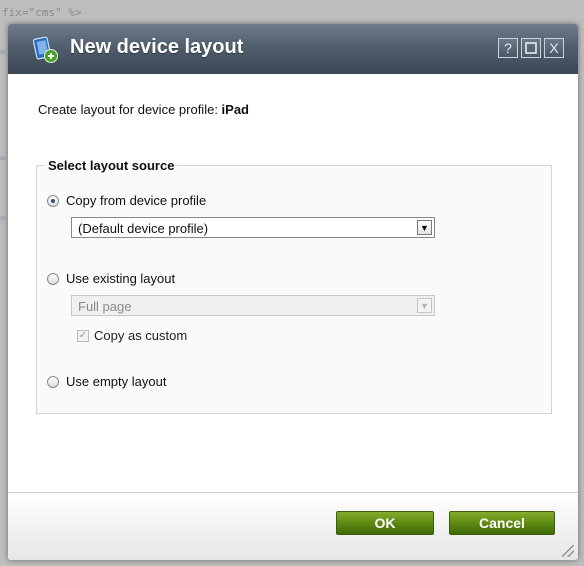 The image size is (584, 566). What do you see at coordinates (130, 109) in the screenshot?
I see `intro-prefix: Create layout for device profile:` at bounding box center [130, 109].